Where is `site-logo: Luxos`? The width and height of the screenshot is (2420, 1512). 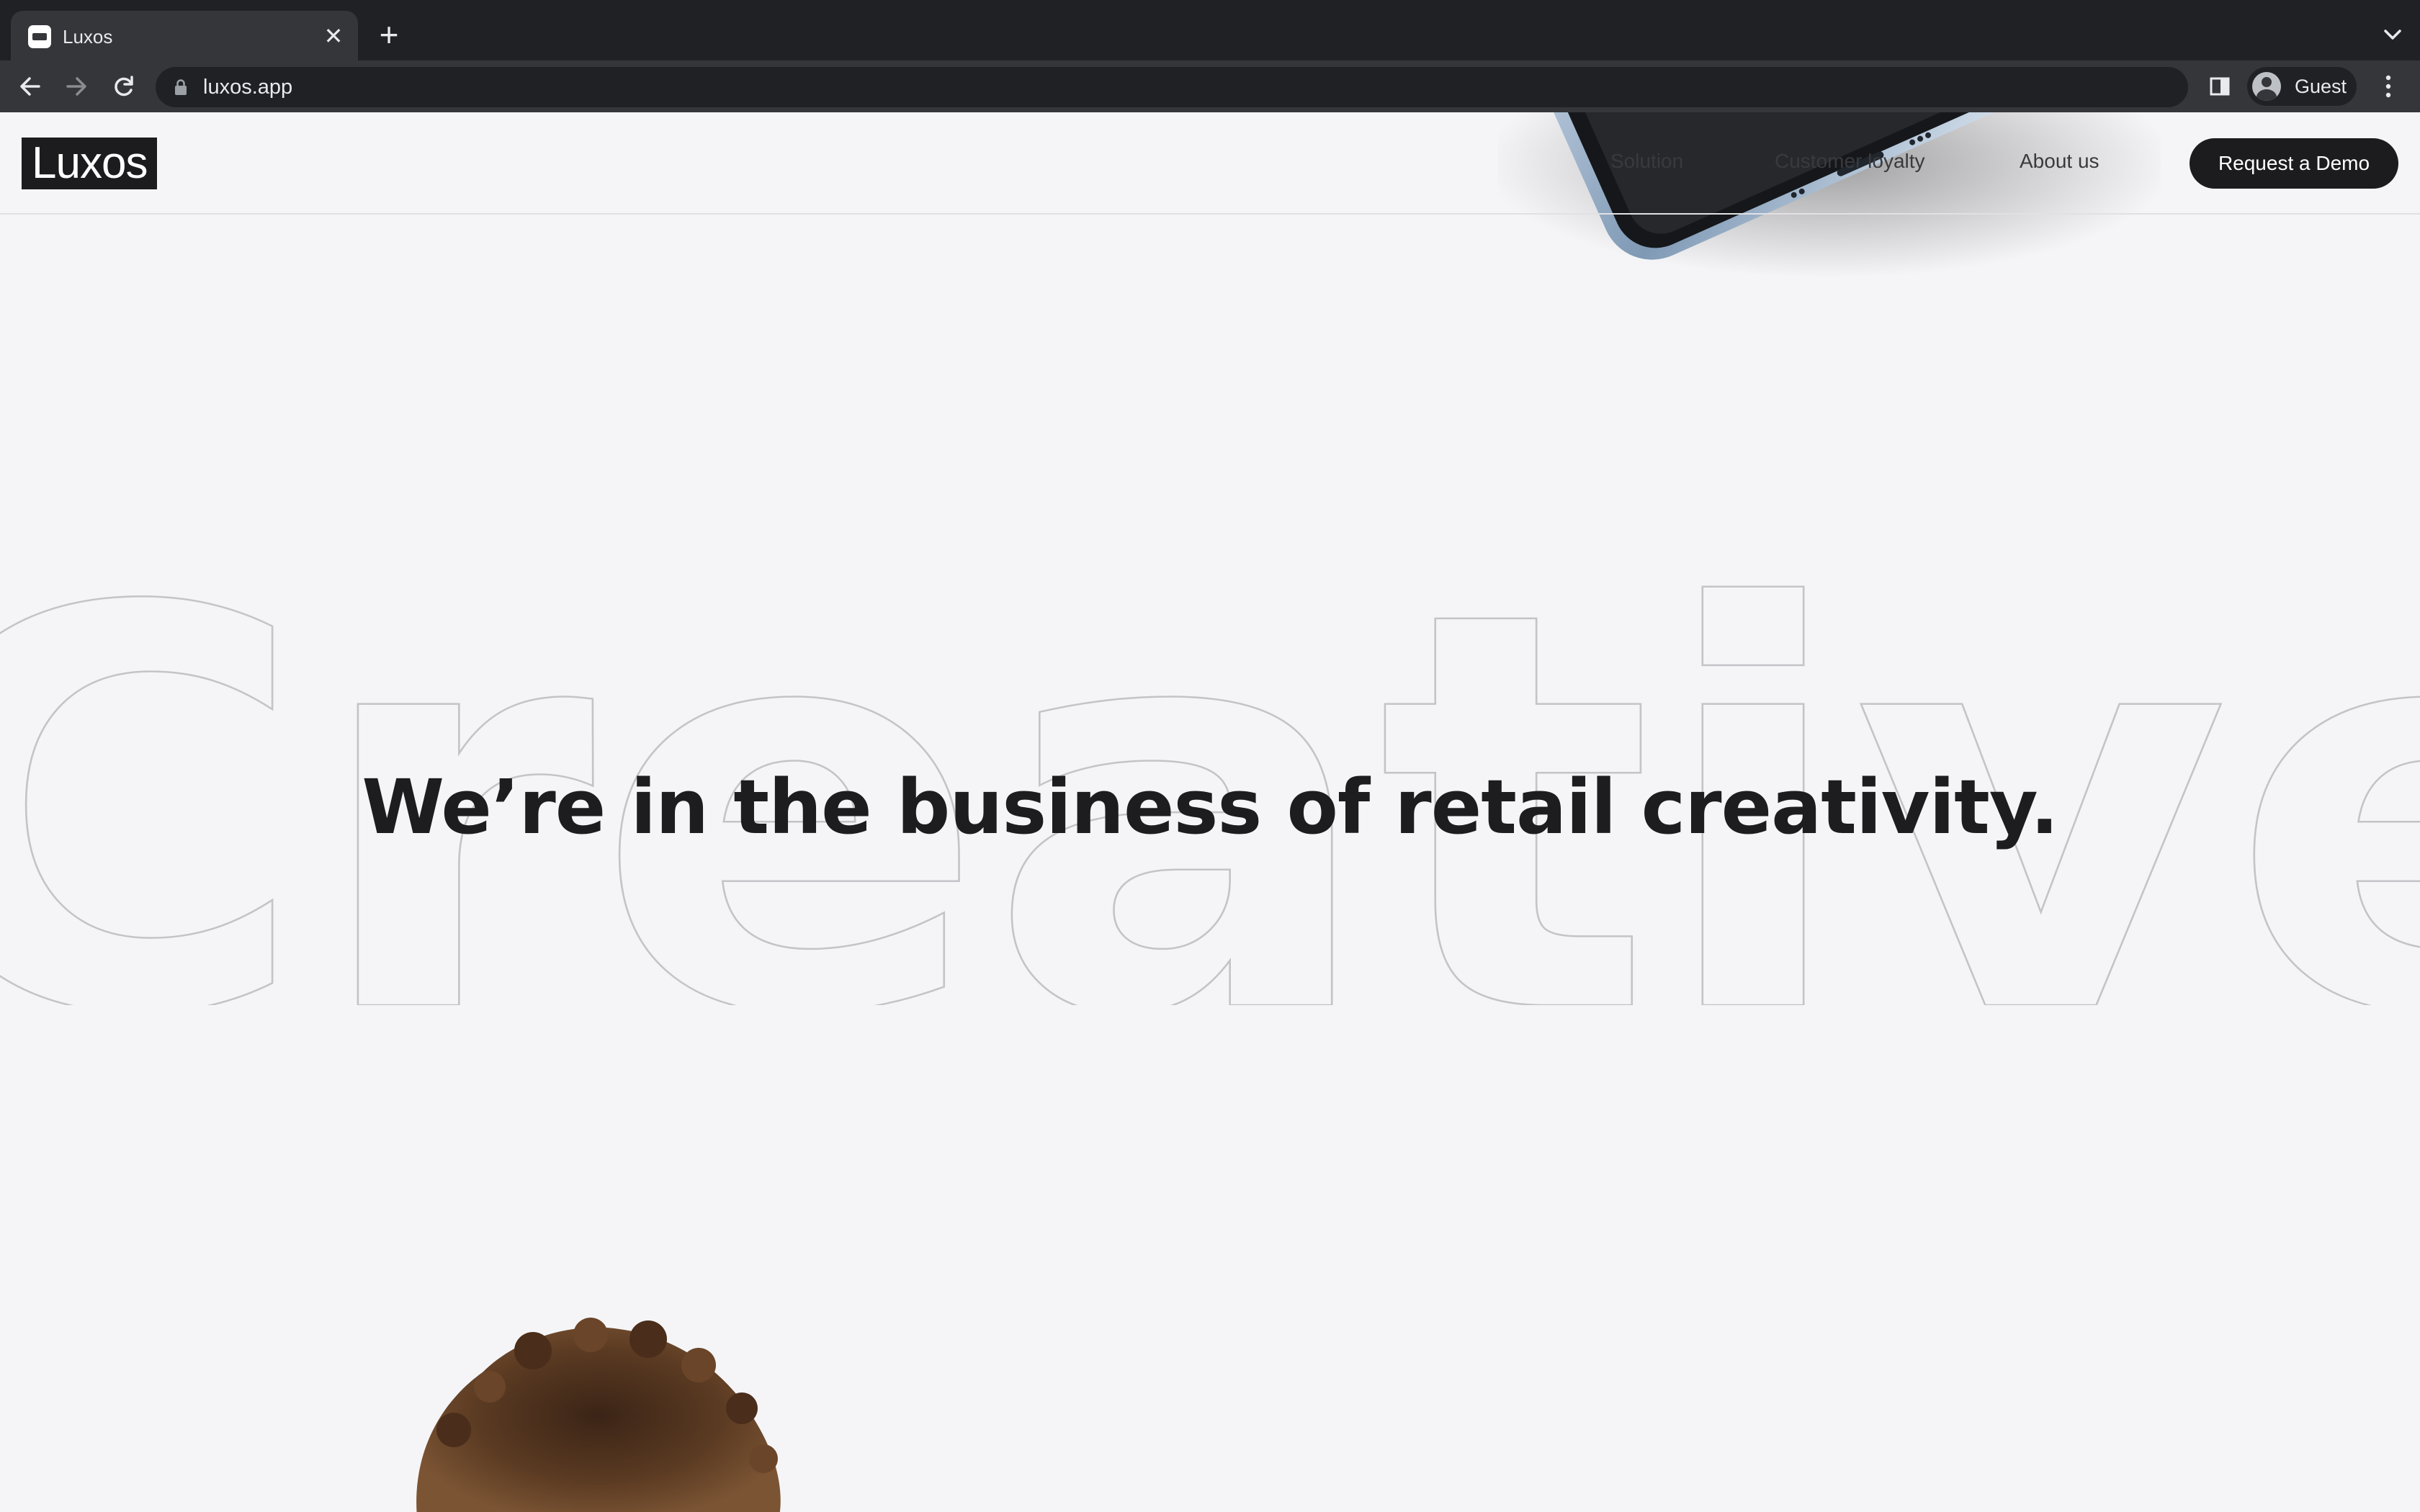
site-logo: Luxos is located at coordinates (90, 163).